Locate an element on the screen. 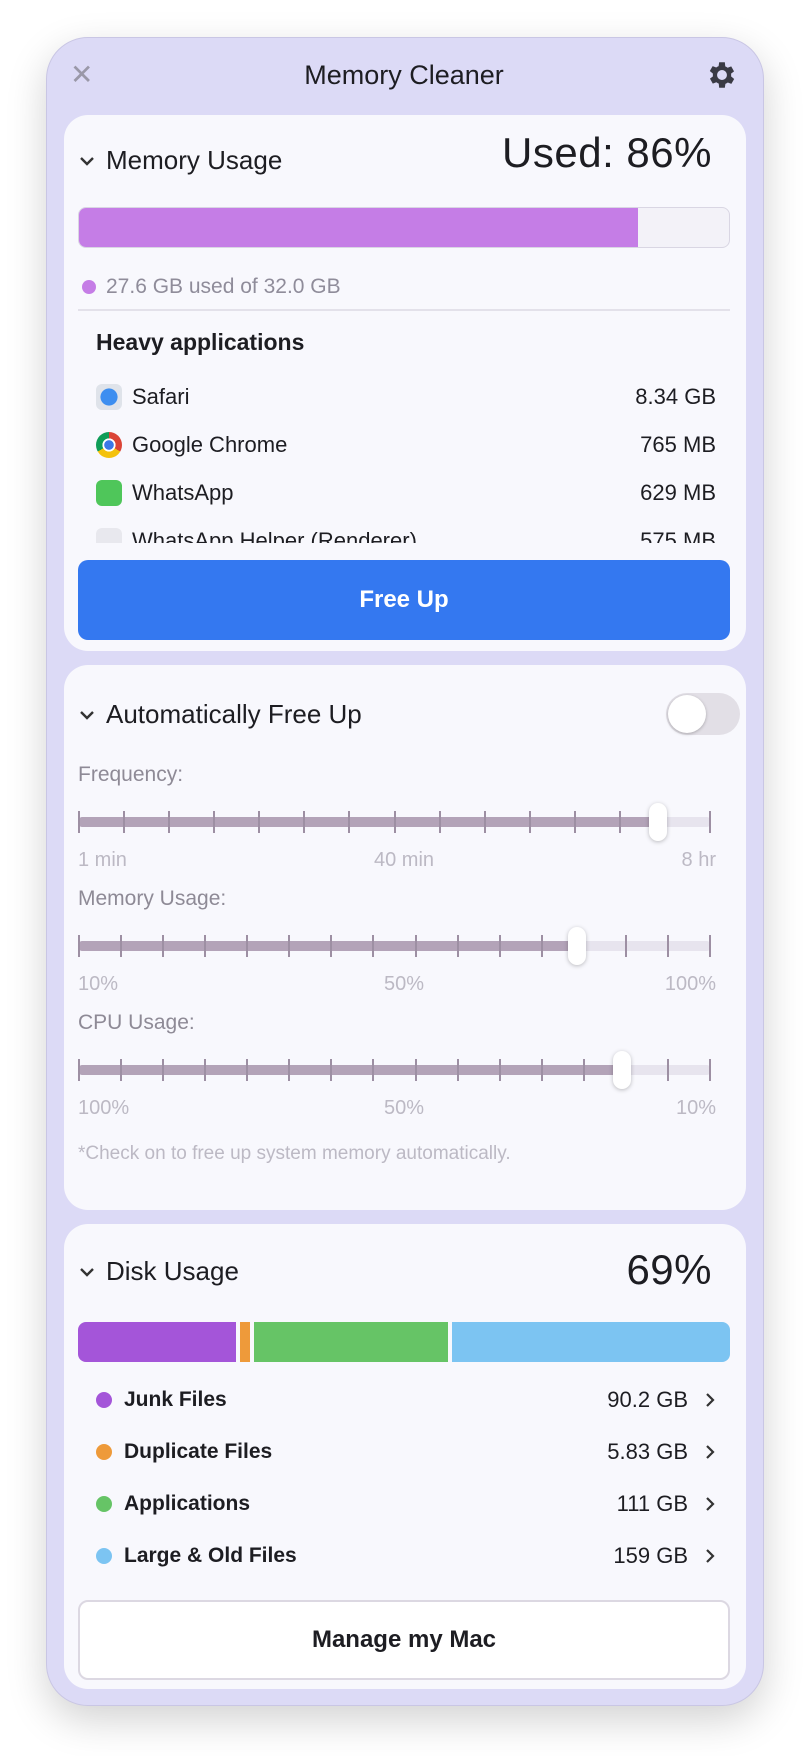 This screenshot has width=808, height=1756. heavy-applications-title: Heavy applications is located at coordinates (200, 342).